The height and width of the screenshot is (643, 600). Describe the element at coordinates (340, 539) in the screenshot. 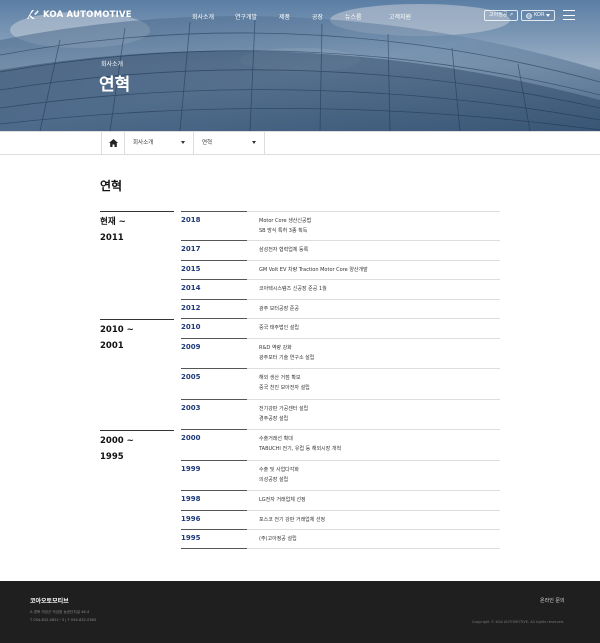

I see `history-row: 1995 (주)고아정공 설립` at that location.